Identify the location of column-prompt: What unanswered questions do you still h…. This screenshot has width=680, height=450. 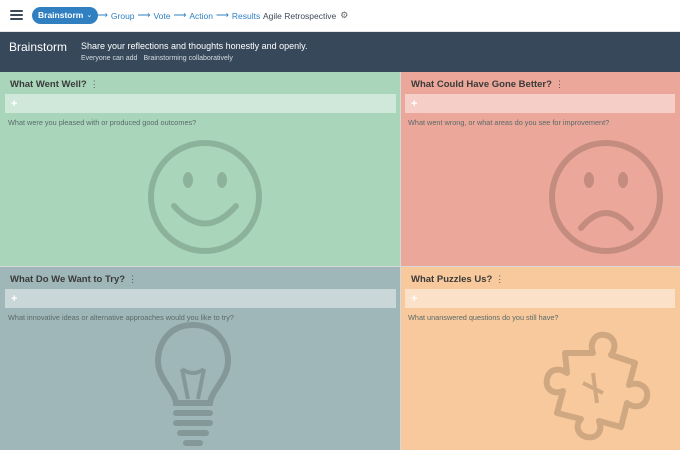
(483, 317).